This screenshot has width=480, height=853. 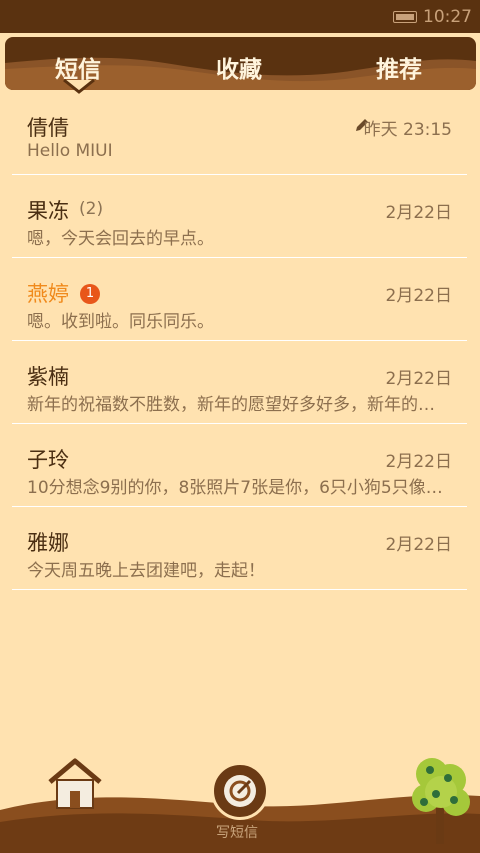 What do you see at coordinates (48, 128) in the screenshot?
I see `contact-name: 倩倩` at bounding box center [48, 128].